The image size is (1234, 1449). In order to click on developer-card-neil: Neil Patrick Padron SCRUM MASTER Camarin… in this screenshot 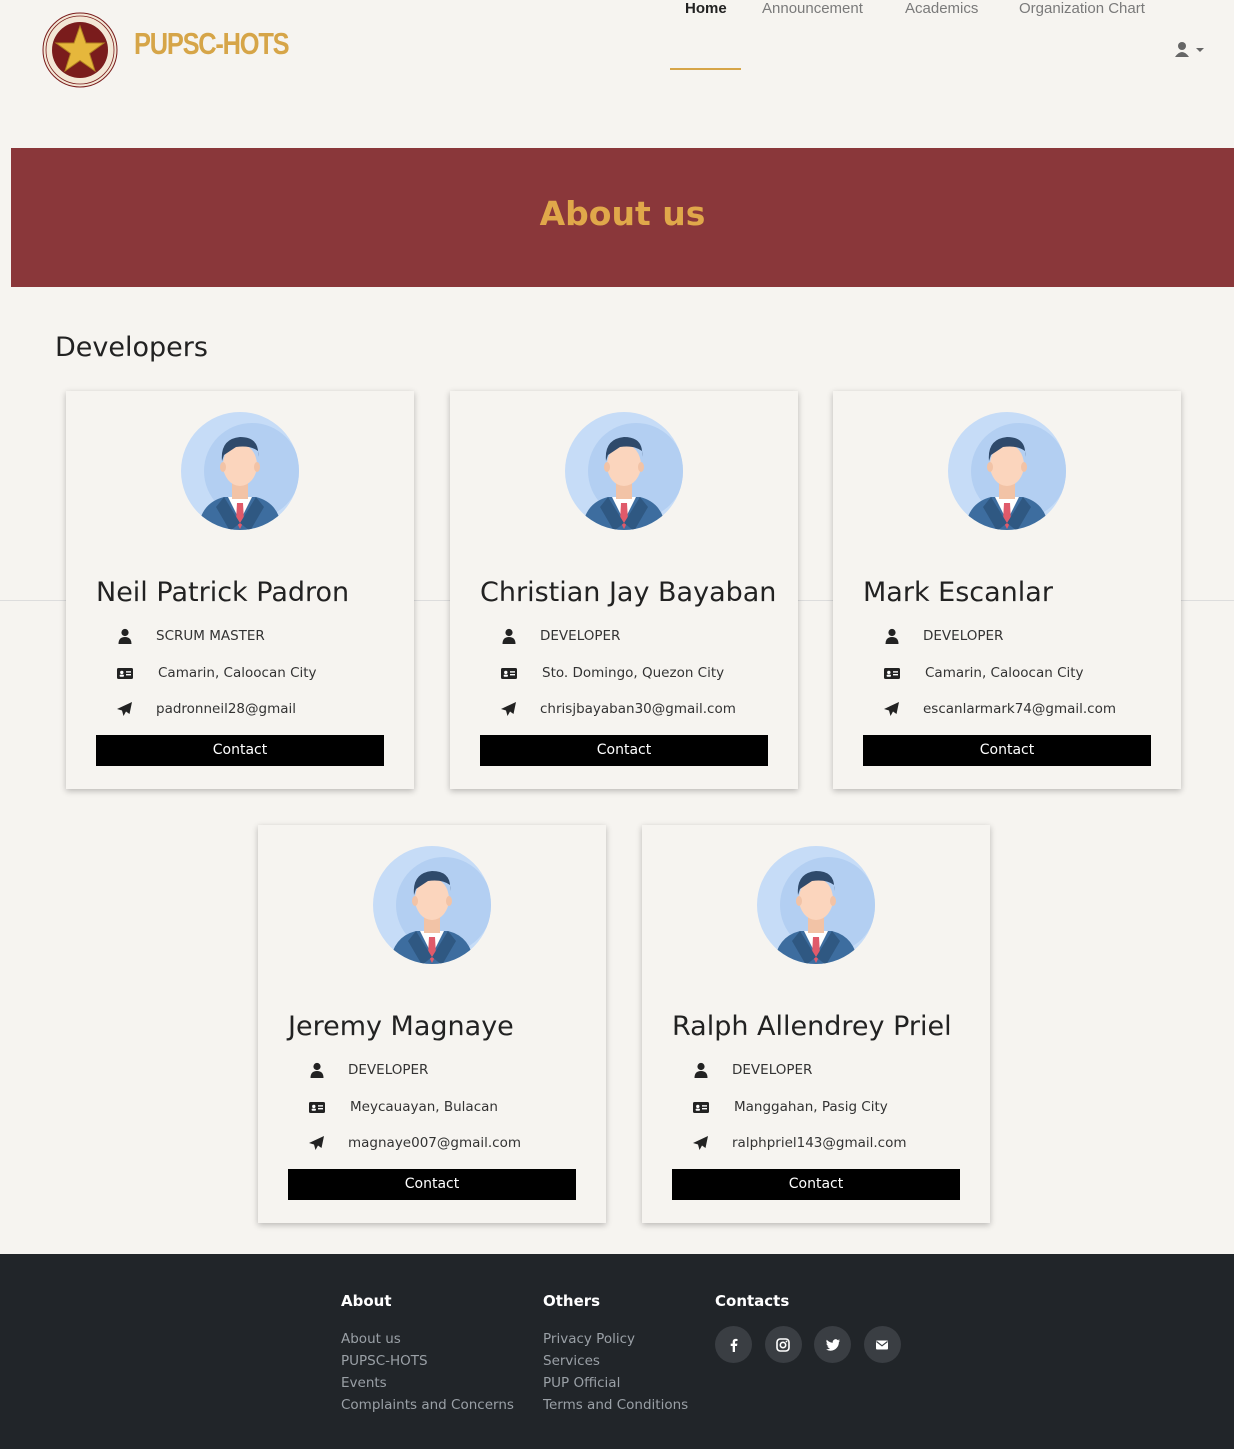, I will do `click(240, 590)`.